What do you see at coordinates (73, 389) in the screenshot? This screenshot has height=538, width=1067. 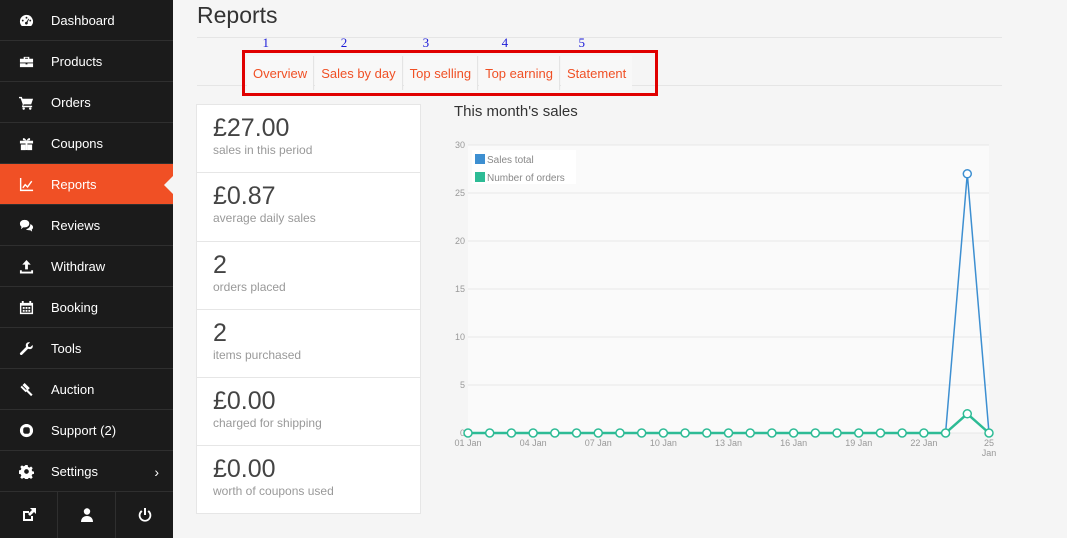 I see `sidebar-item-label: Auction` at bounding box center [73, 389].